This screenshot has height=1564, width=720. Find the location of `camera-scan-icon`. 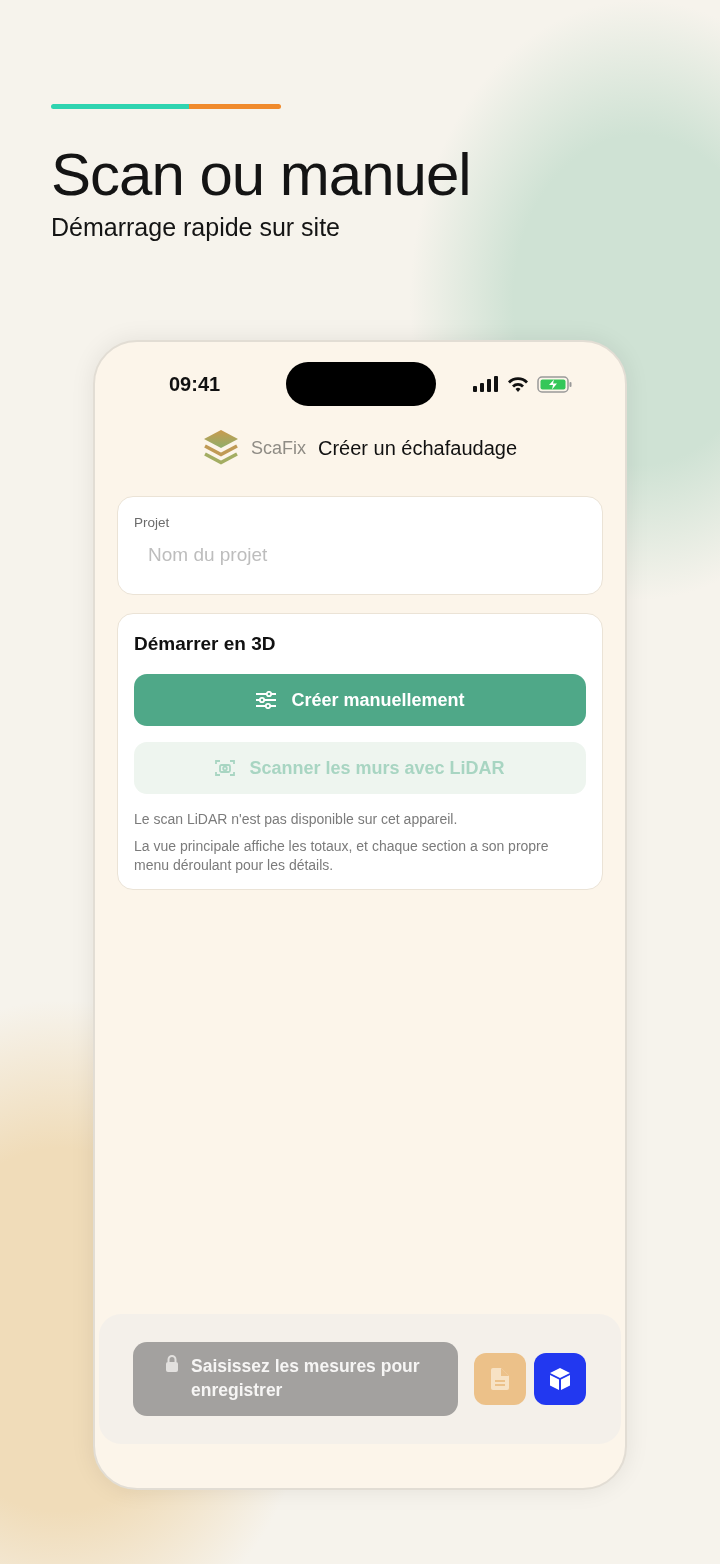

camera-scan-icon is located at coordinates (225, 768).